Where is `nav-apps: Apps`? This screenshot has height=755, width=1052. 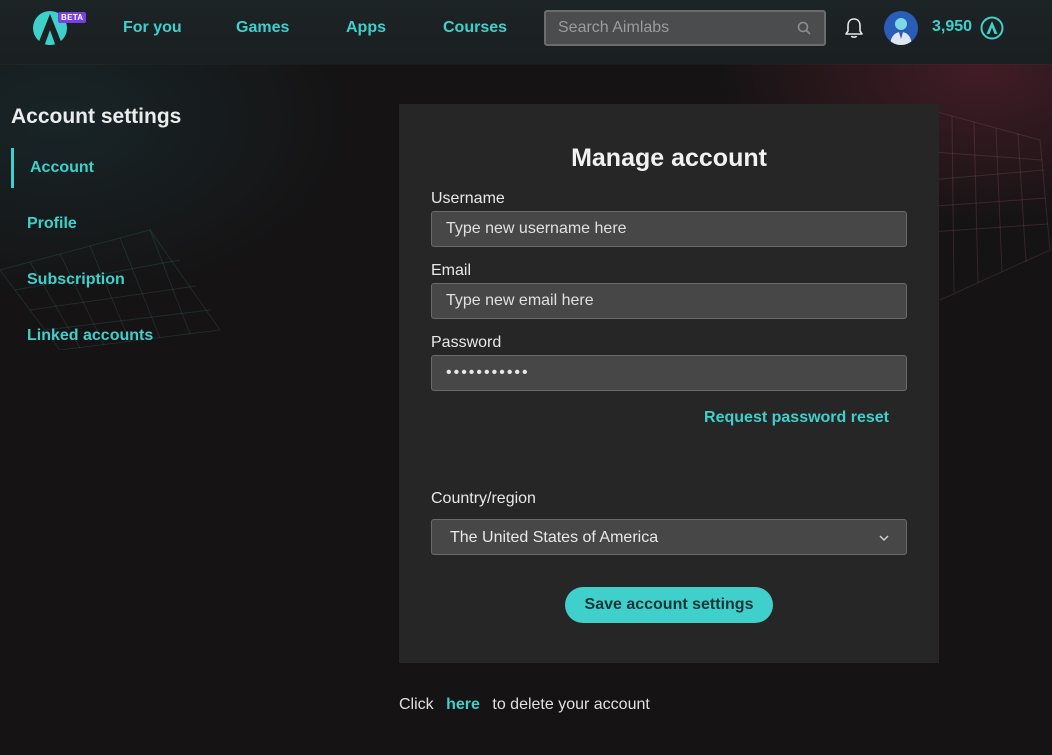
nav-apps: Apps is located at coordinates (366, 28).